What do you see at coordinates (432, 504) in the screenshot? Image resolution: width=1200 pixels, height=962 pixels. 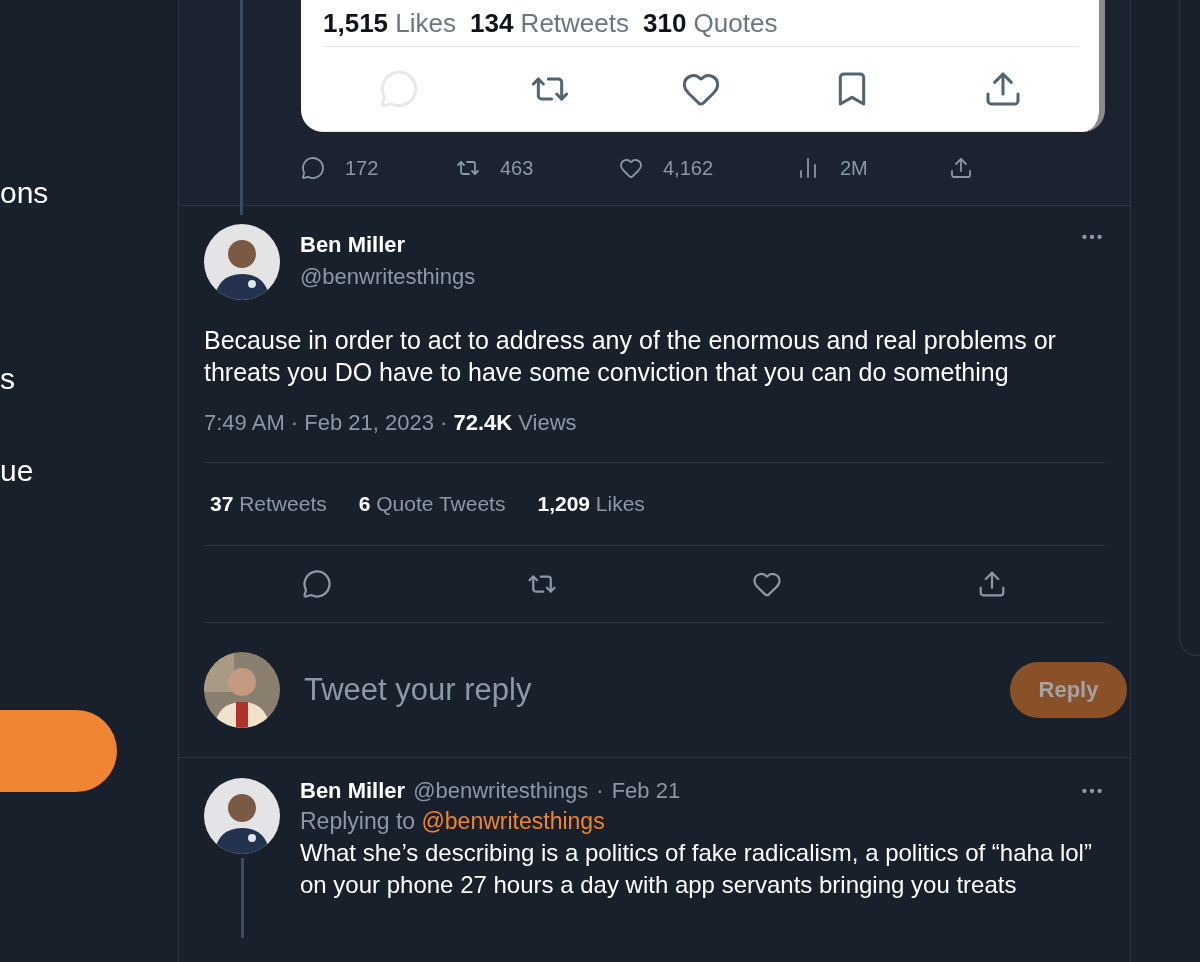 I see `engagement-stat: 6 Quote Tweets` at bounding box center [432, 504].